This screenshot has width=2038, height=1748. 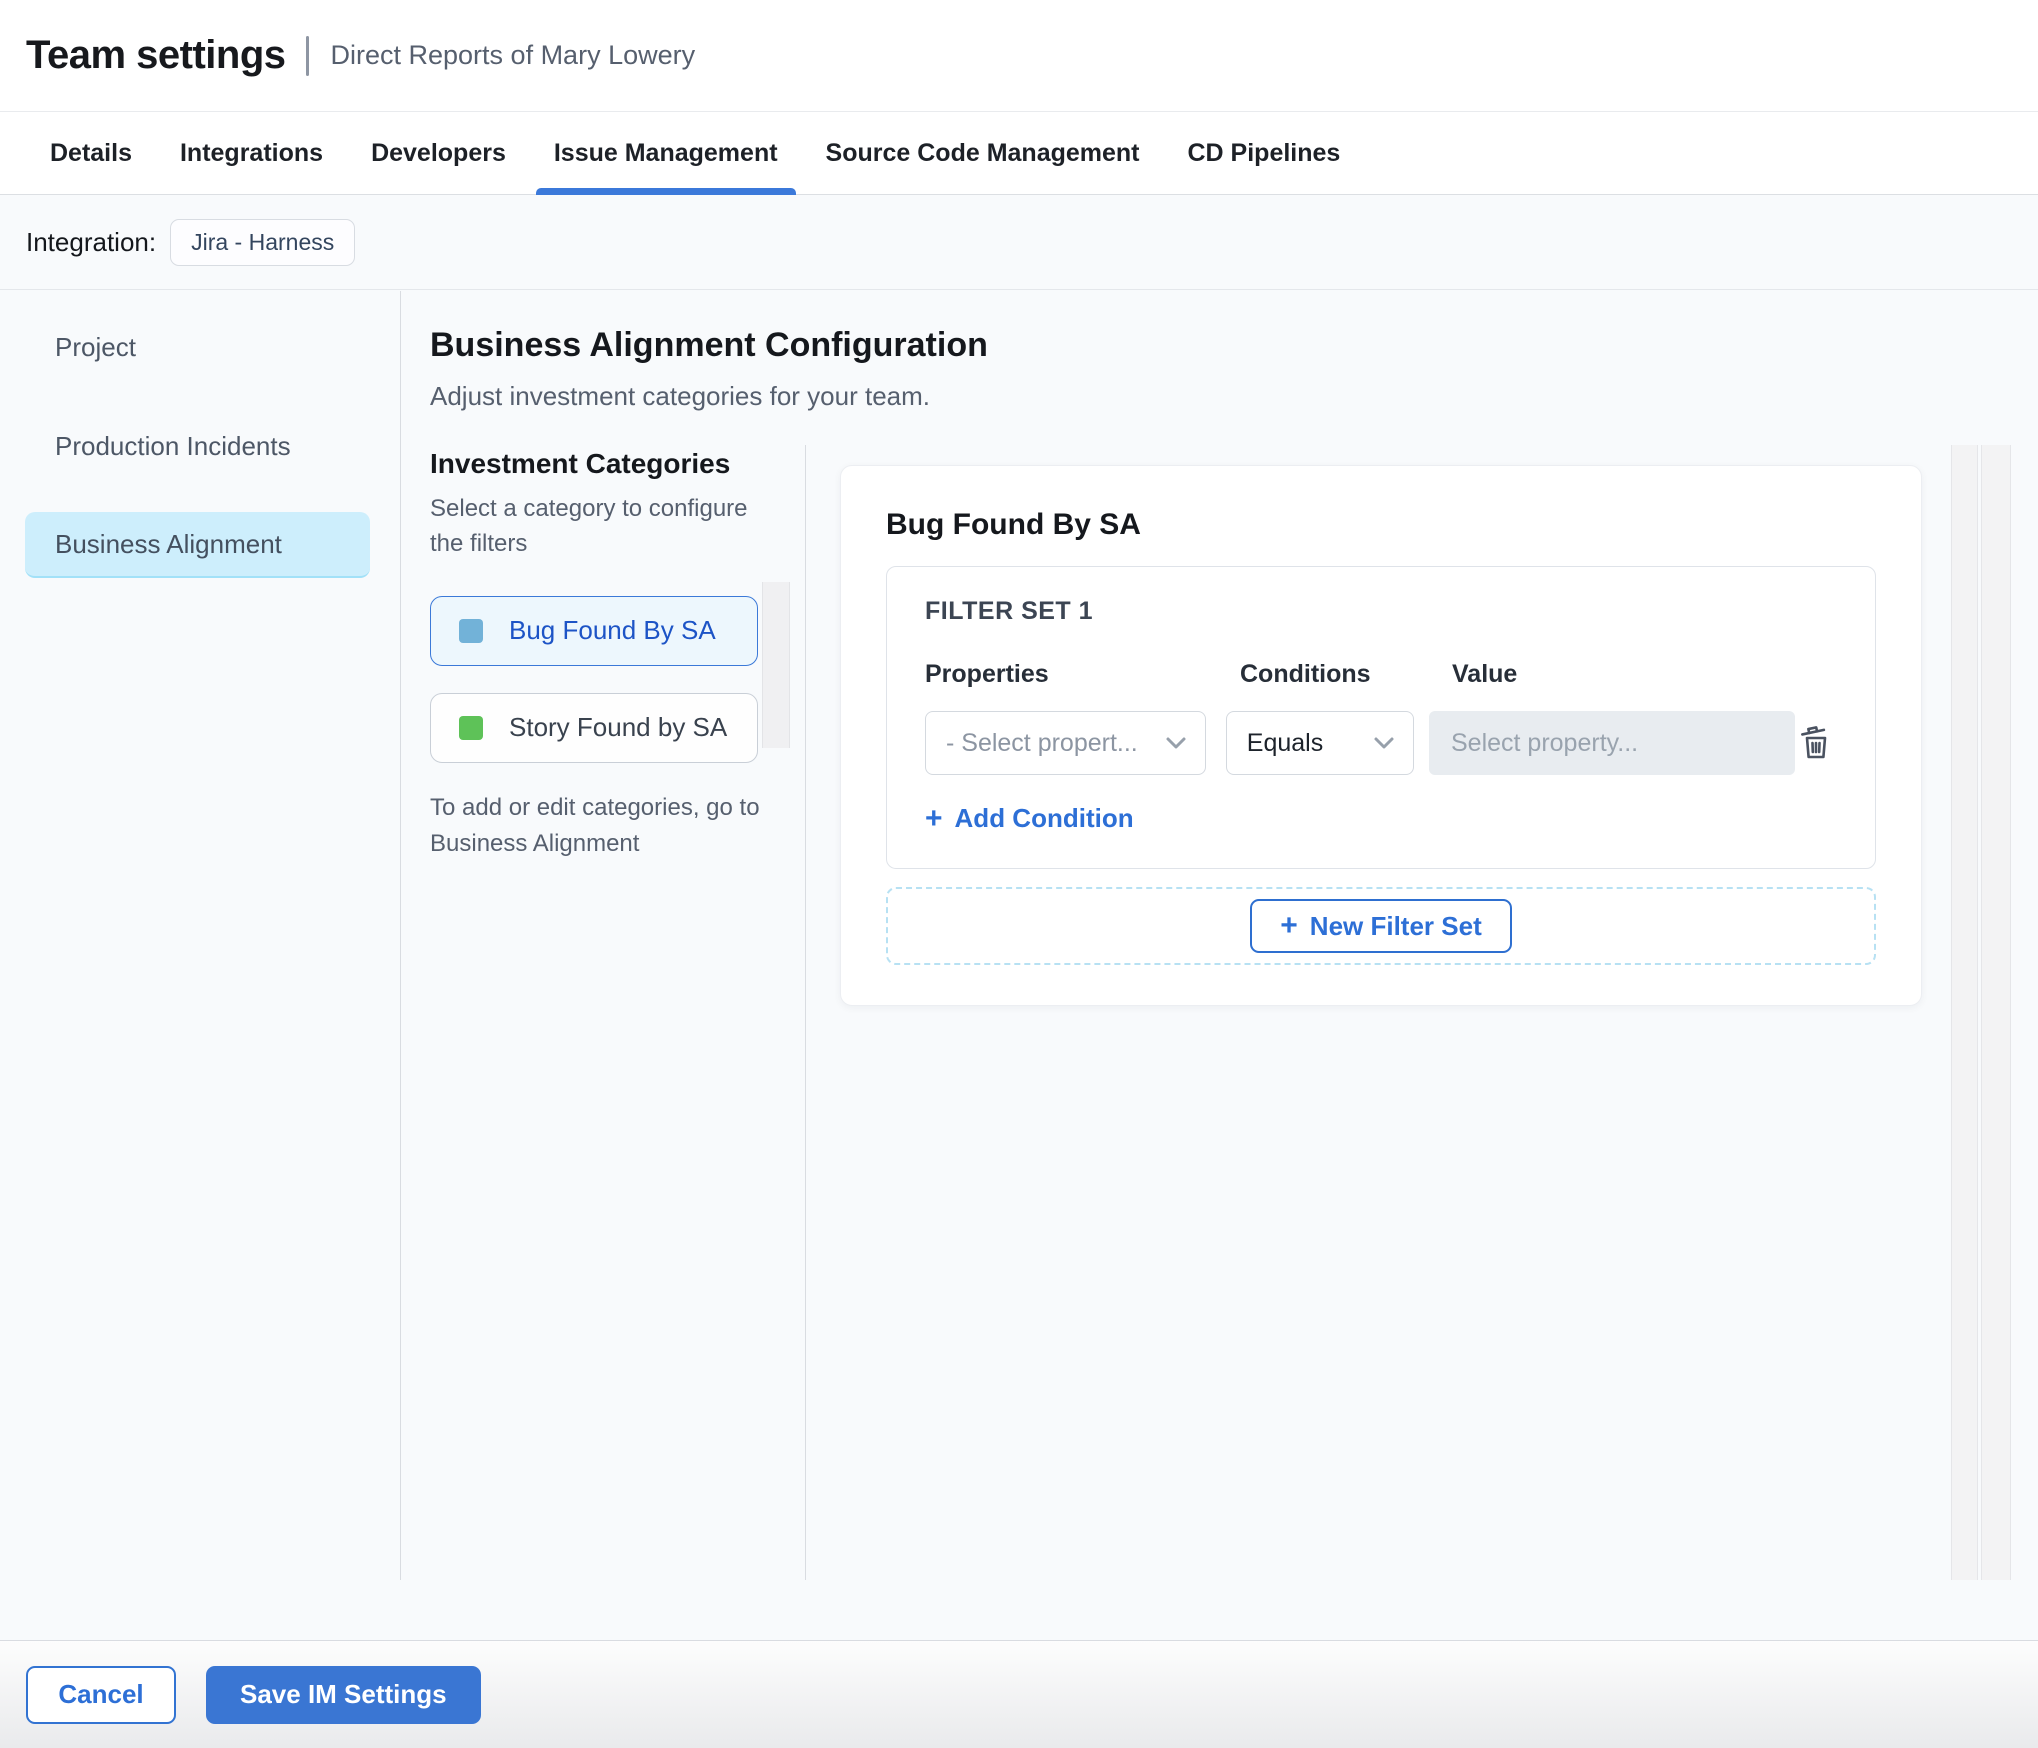 What do you see at coordinates (438, 153) in the screenshot?
I see `tab-developers: Developers` at bounding box center [438, 153].